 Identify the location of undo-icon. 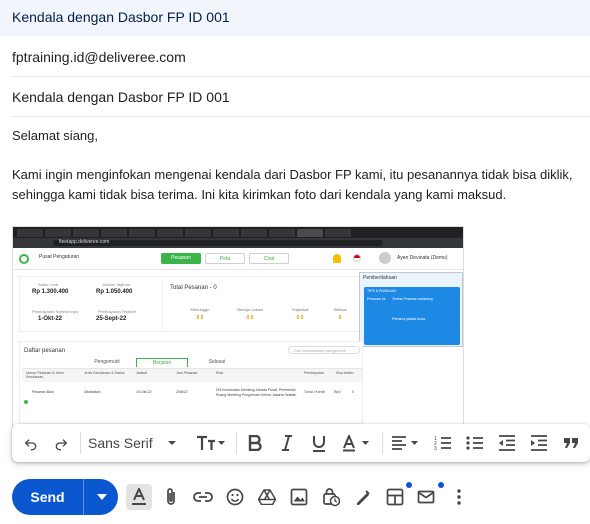
(31, 443).